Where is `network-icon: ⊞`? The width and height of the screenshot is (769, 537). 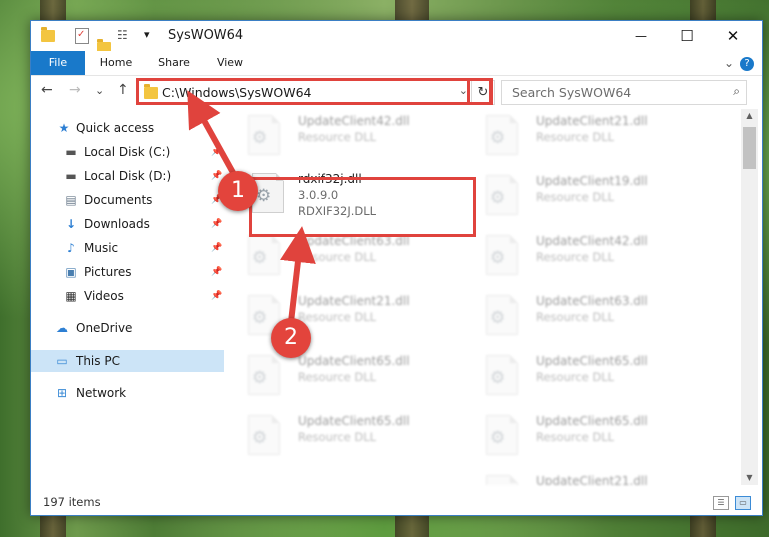
network-icon: ⊞ is located at coordinates (62, 393).